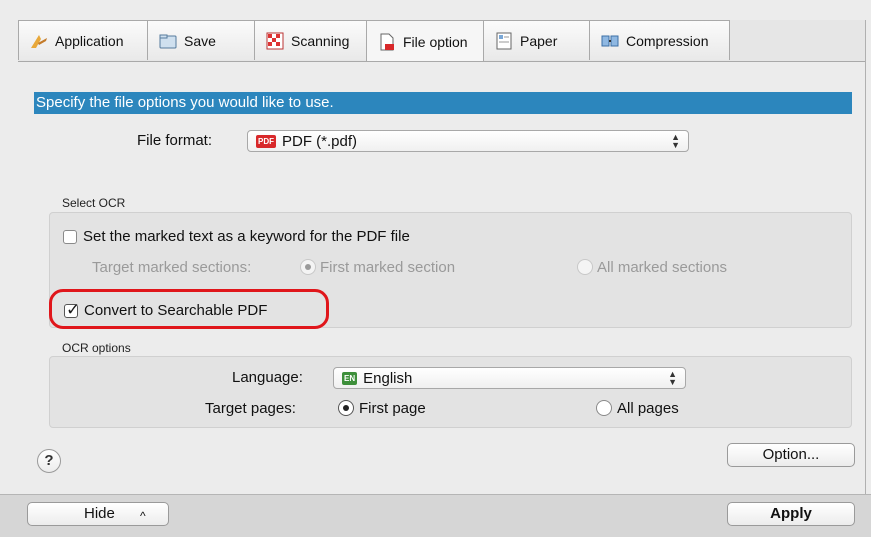 The width and height of the screenshot is (871, 537). What do you see at coordinates (143, 516) in the screenshot?
I see `chevron-up-icon: ^` at bounding box center [143, 516].